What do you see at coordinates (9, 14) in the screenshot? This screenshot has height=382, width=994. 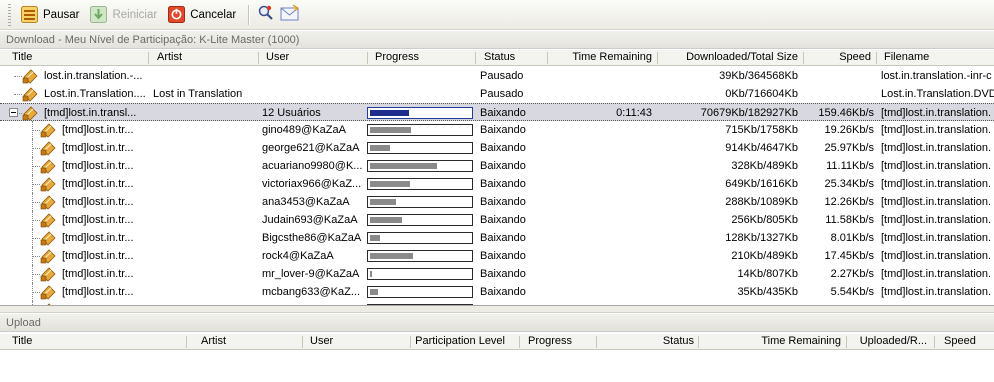 I see `toolbar-grip` at bounding box center [9, 14].